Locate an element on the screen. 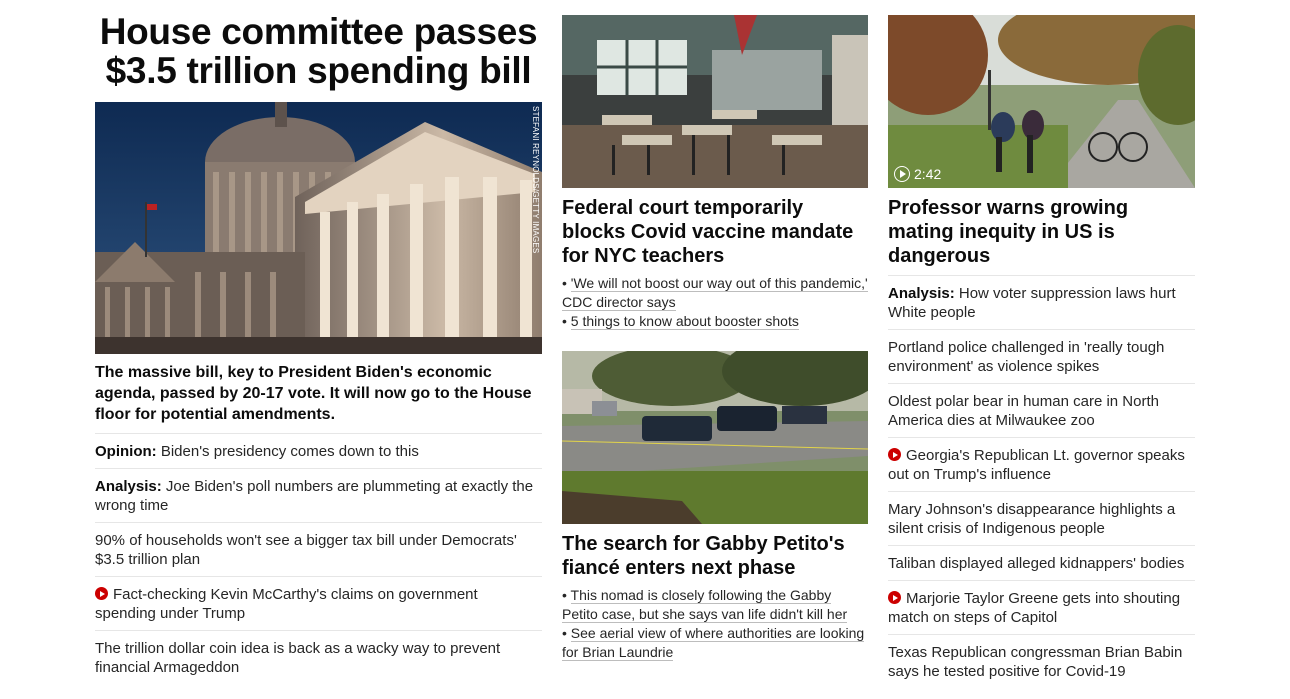  photo-credit: STEFANI REYNOLDS/GETTY IMAGES is located at coordinates (535, 180).